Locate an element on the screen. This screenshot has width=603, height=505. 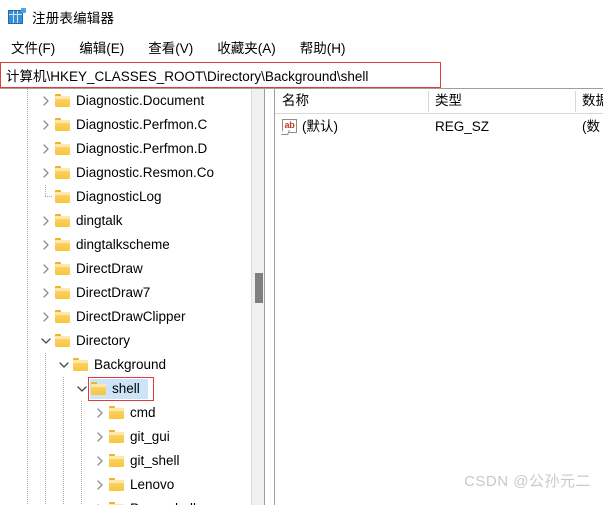
value-row: ab (默认) REG_SZ (数 is located at coordinates (439, 127).